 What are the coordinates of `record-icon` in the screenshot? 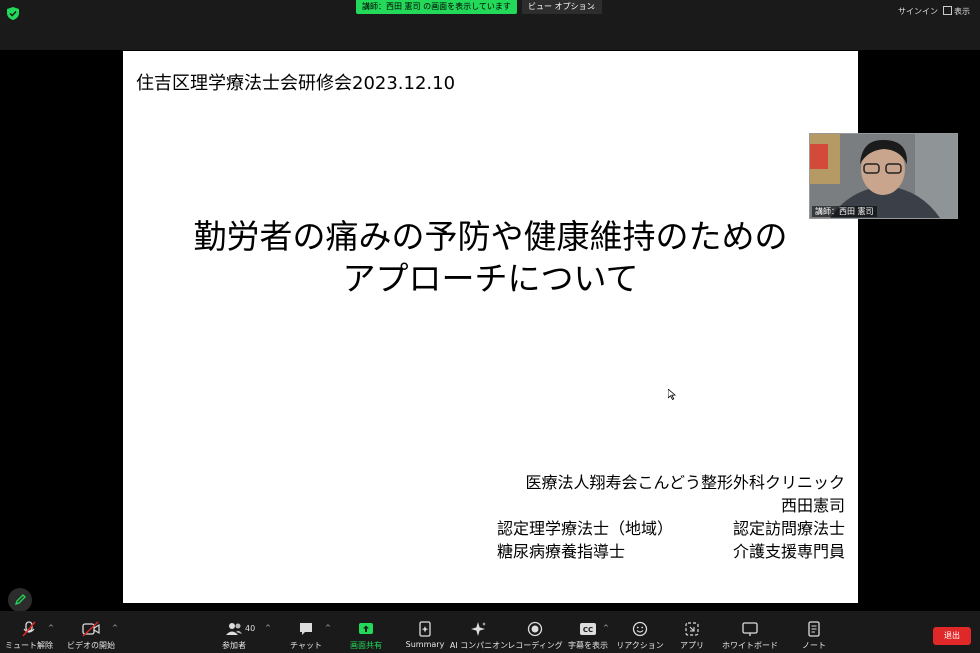 It's located at (535, 629).